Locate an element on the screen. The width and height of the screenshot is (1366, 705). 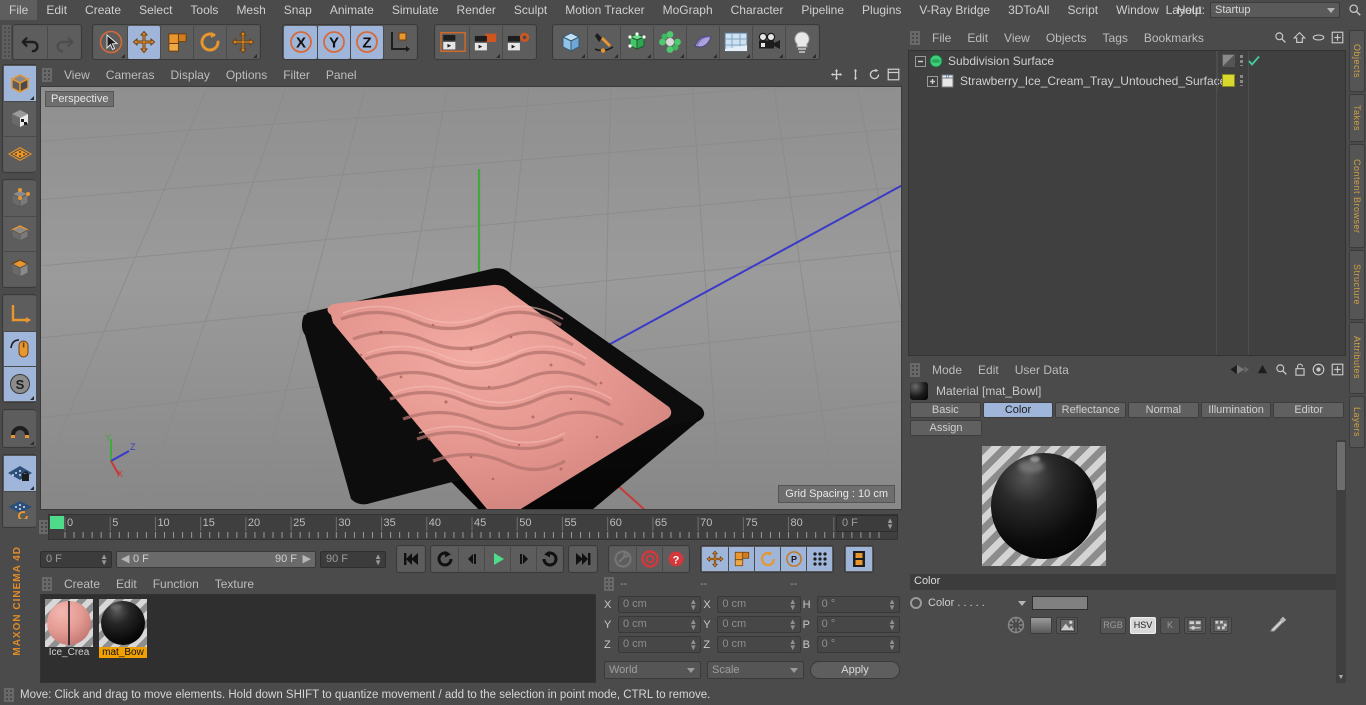
color-enable-radio is located at coordinates (916, 603).